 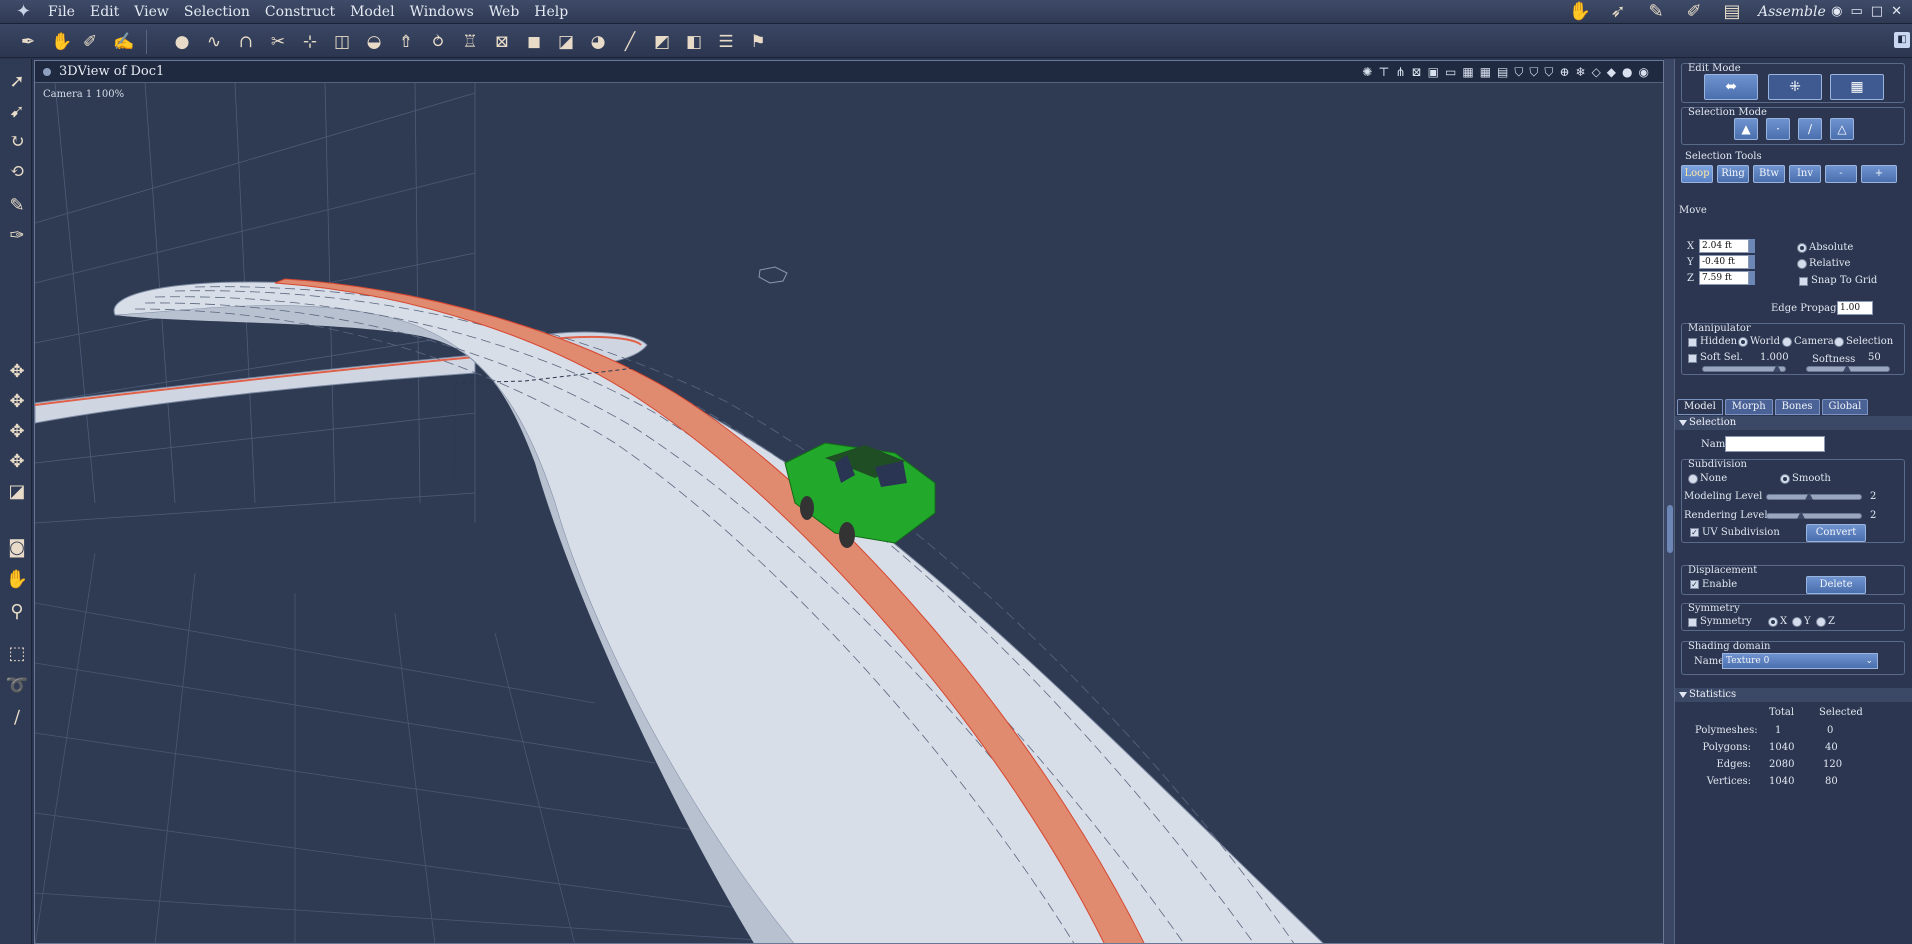 I want to click on scale-icon: ◪, so click(x=17, y=492).